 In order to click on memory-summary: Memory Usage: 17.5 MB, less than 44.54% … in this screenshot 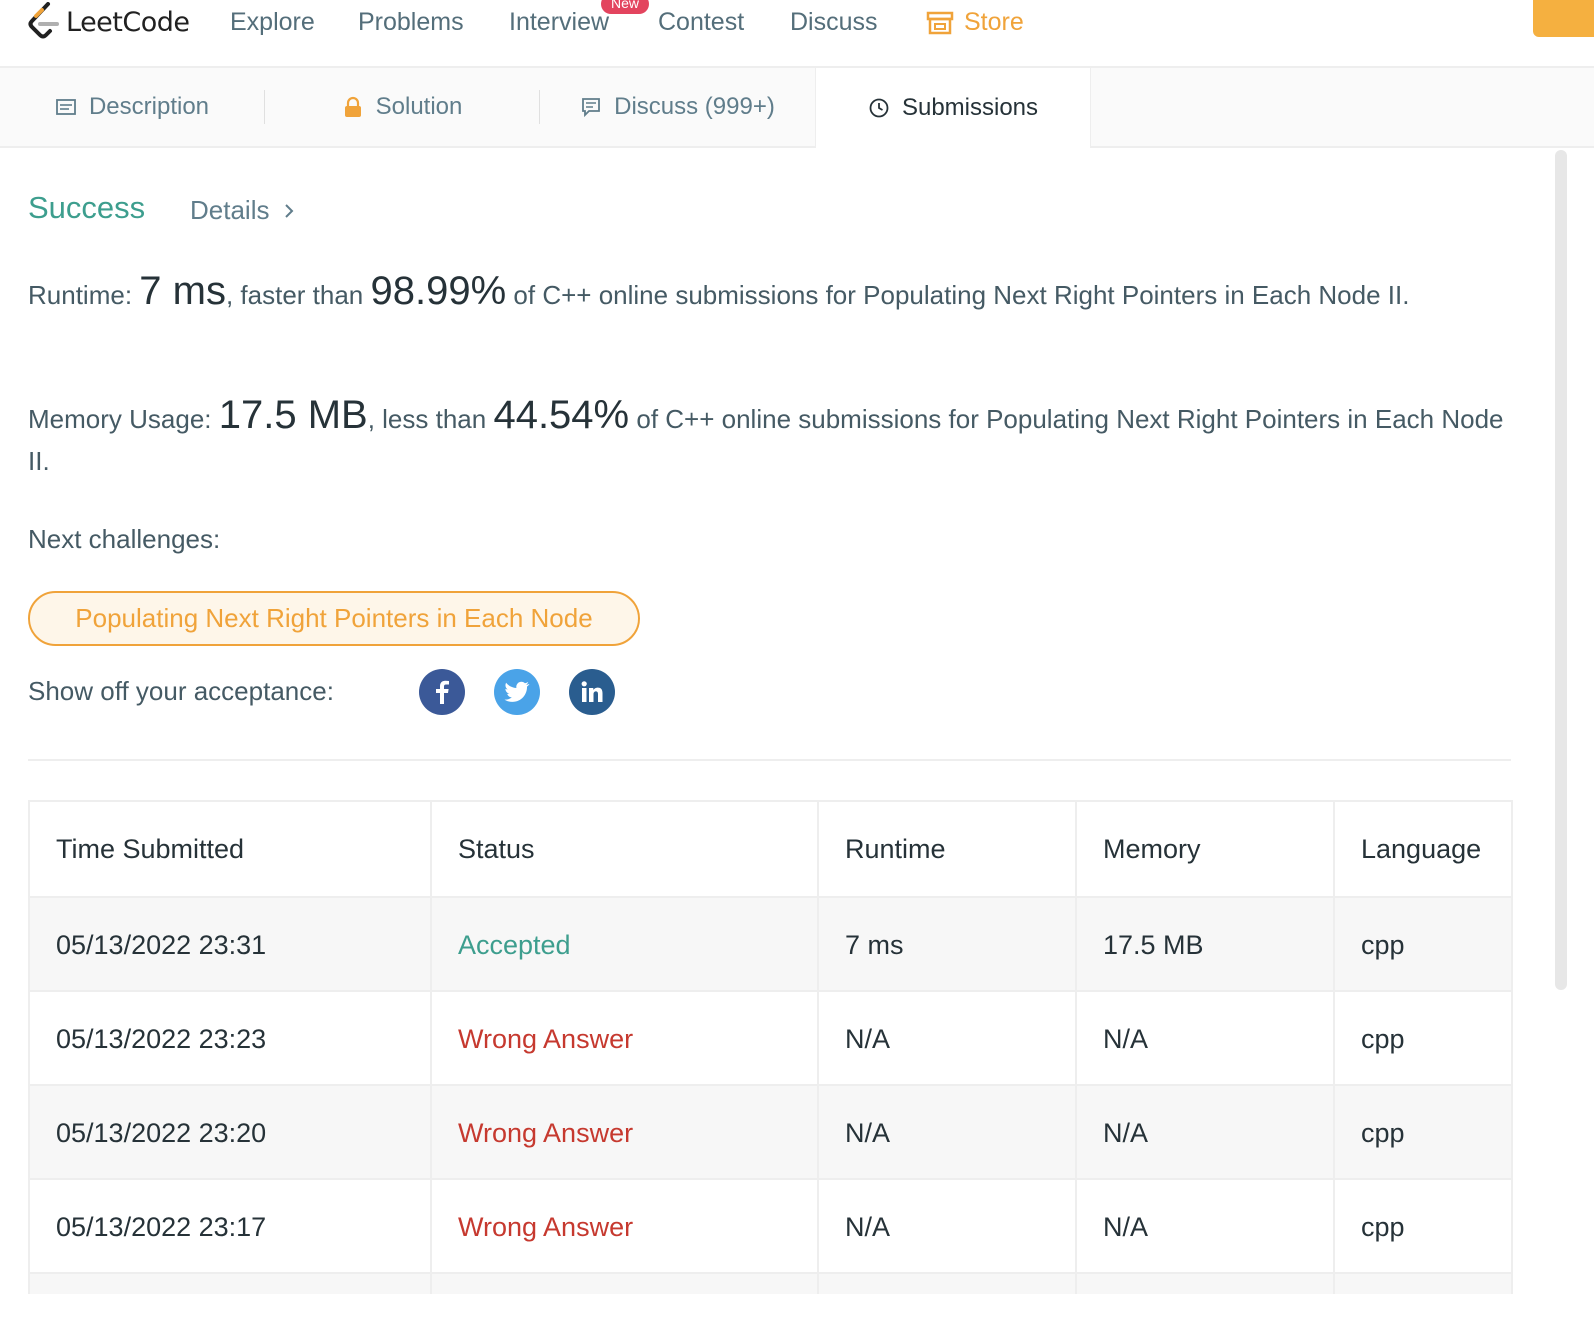, I will do `click(768, 438)`.